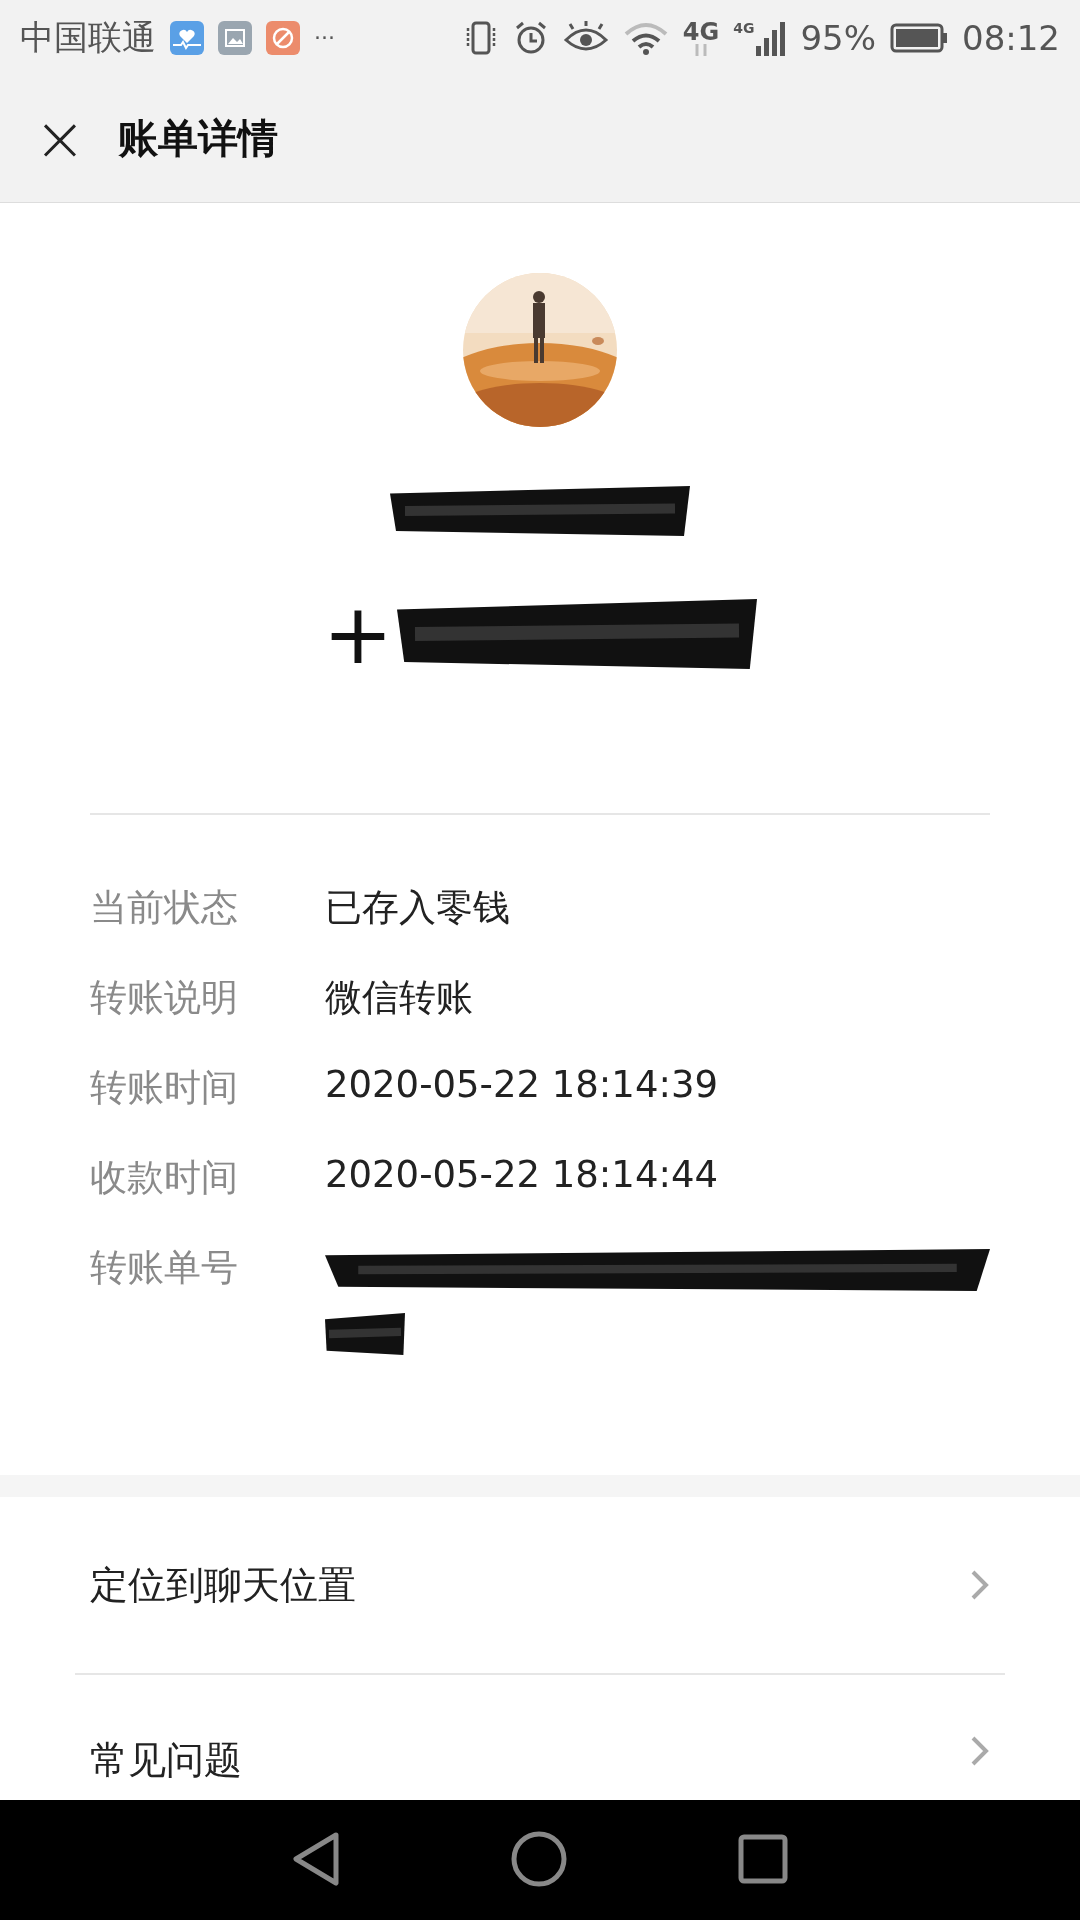  I want to click on list-item: 定位到聊天位置, so click(540, 1585).